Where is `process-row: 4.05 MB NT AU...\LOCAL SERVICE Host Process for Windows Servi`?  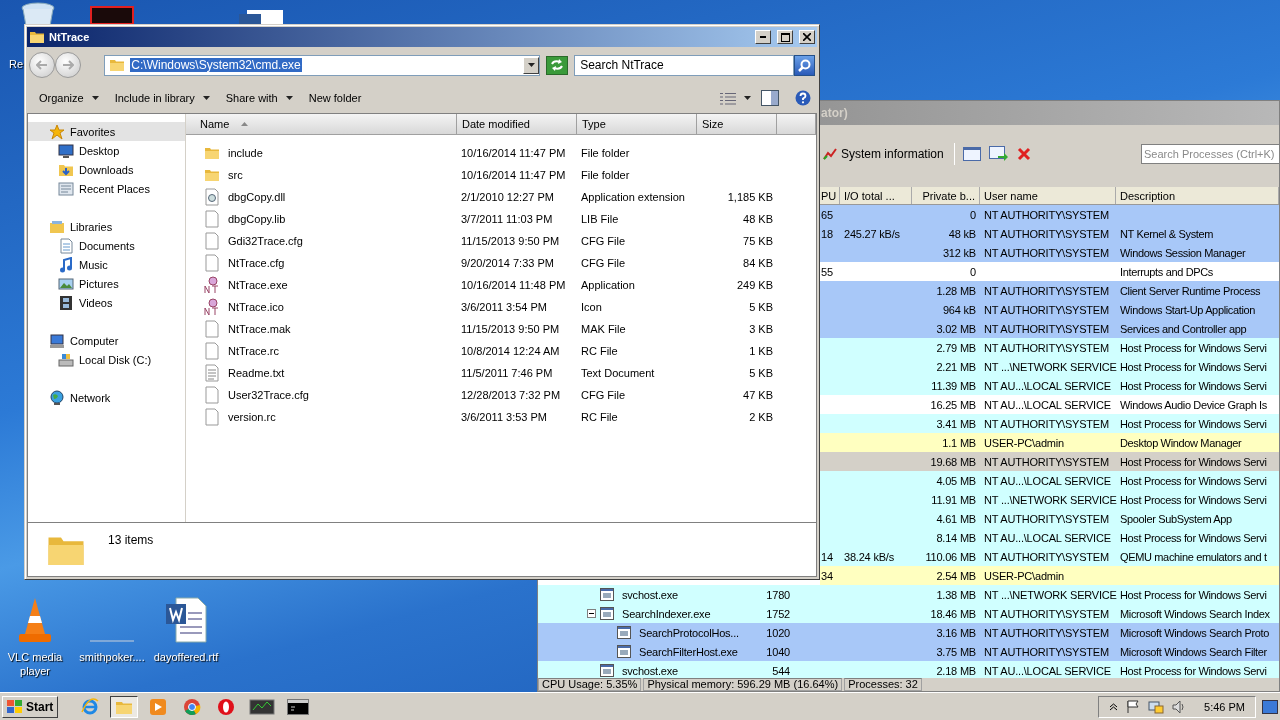 process-row: 4.05 MB NT AU...\LOCAL SERVICE Host Process for Windows Servi is located at coordinates (1049, 480).